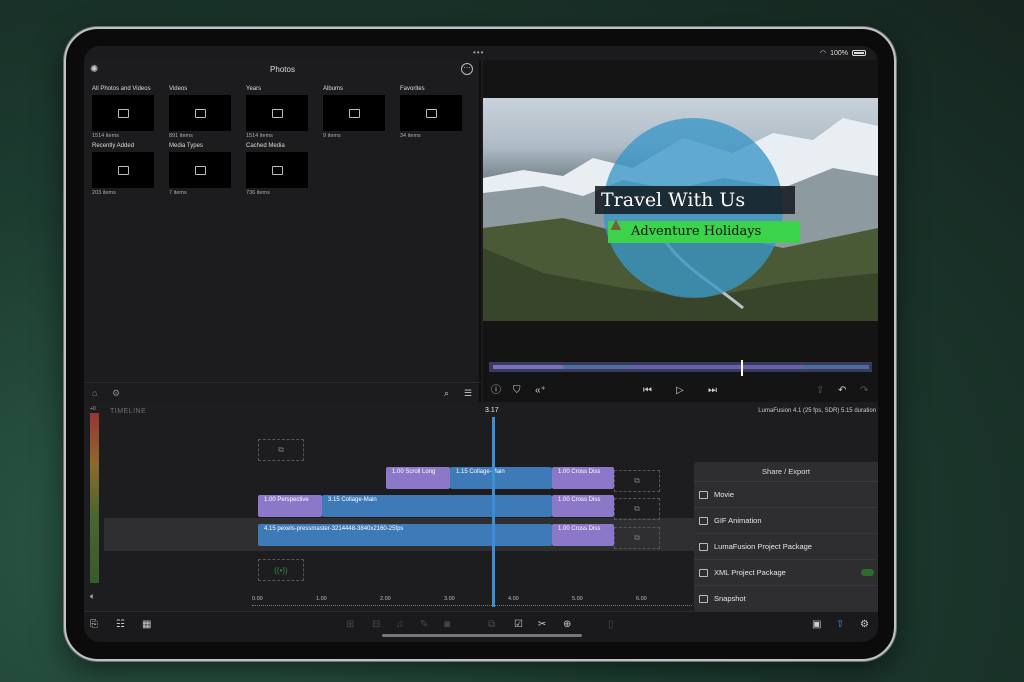  Describe the element at coordinates (290, 506) in the screenshot. I see `clip-perspective: 1.00 Perspective` at that location.